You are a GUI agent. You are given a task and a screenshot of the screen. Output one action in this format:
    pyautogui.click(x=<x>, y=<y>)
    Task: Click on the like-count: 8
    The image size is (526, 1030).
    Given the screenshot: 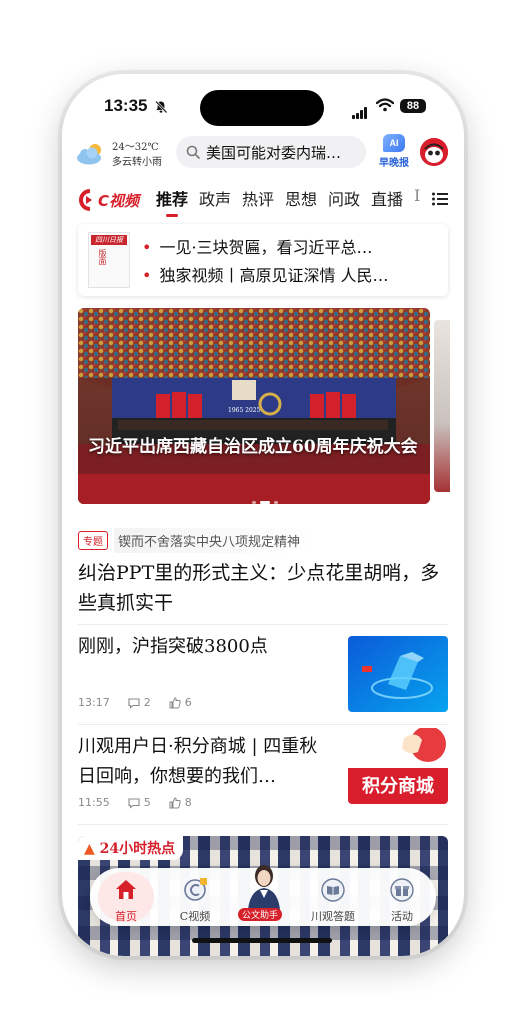 What is the action you would take?
    pyautogui.click(x=180, y=802)
    